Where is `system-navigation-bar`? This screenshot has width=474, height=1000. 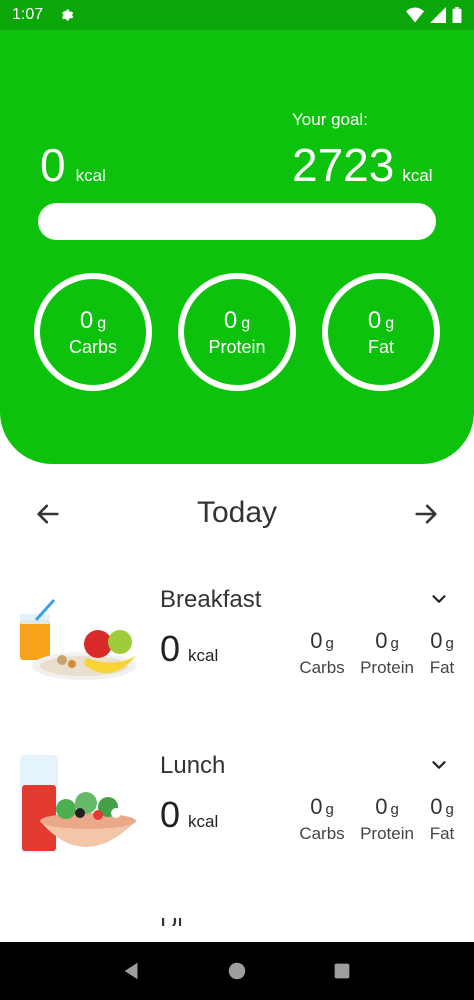
system-navigation-bar is located at coordinates (237, 971).